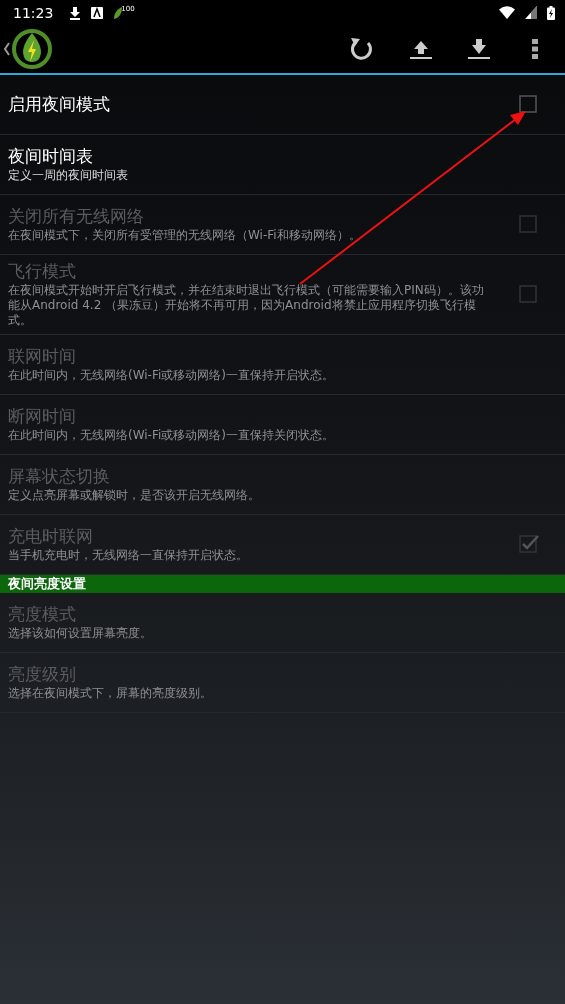 The image size is (565, 1004). What do you see at coordinates (110, 693) in the screenshot?
I see `setting-summary: 选择在夜间模式下，屏幕的亮度级别。` at bounding box center [110, 693].